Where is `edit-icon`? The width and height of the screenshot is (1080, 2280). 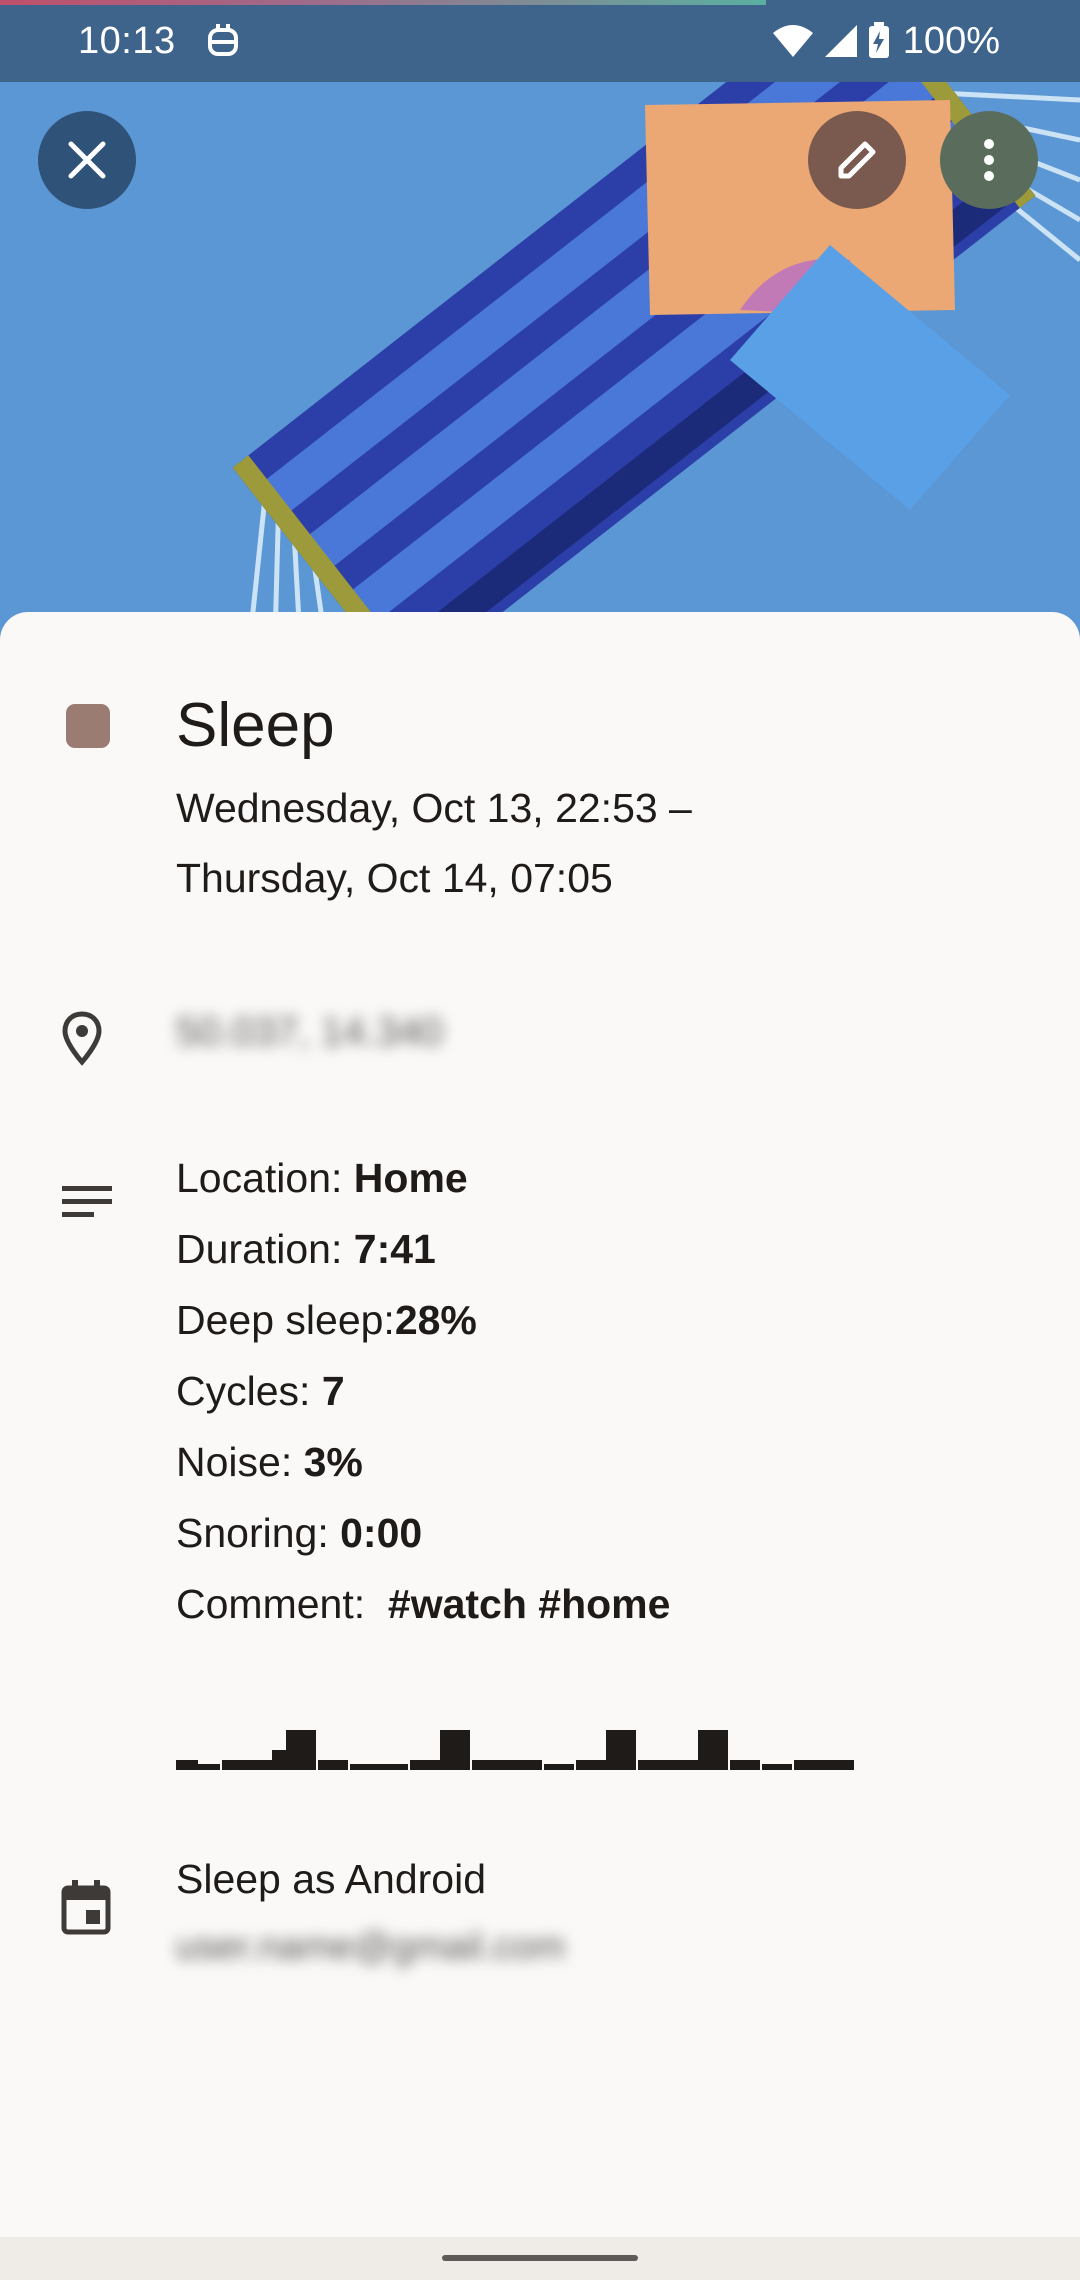
edit-icon is located at coordinates (857, 160).